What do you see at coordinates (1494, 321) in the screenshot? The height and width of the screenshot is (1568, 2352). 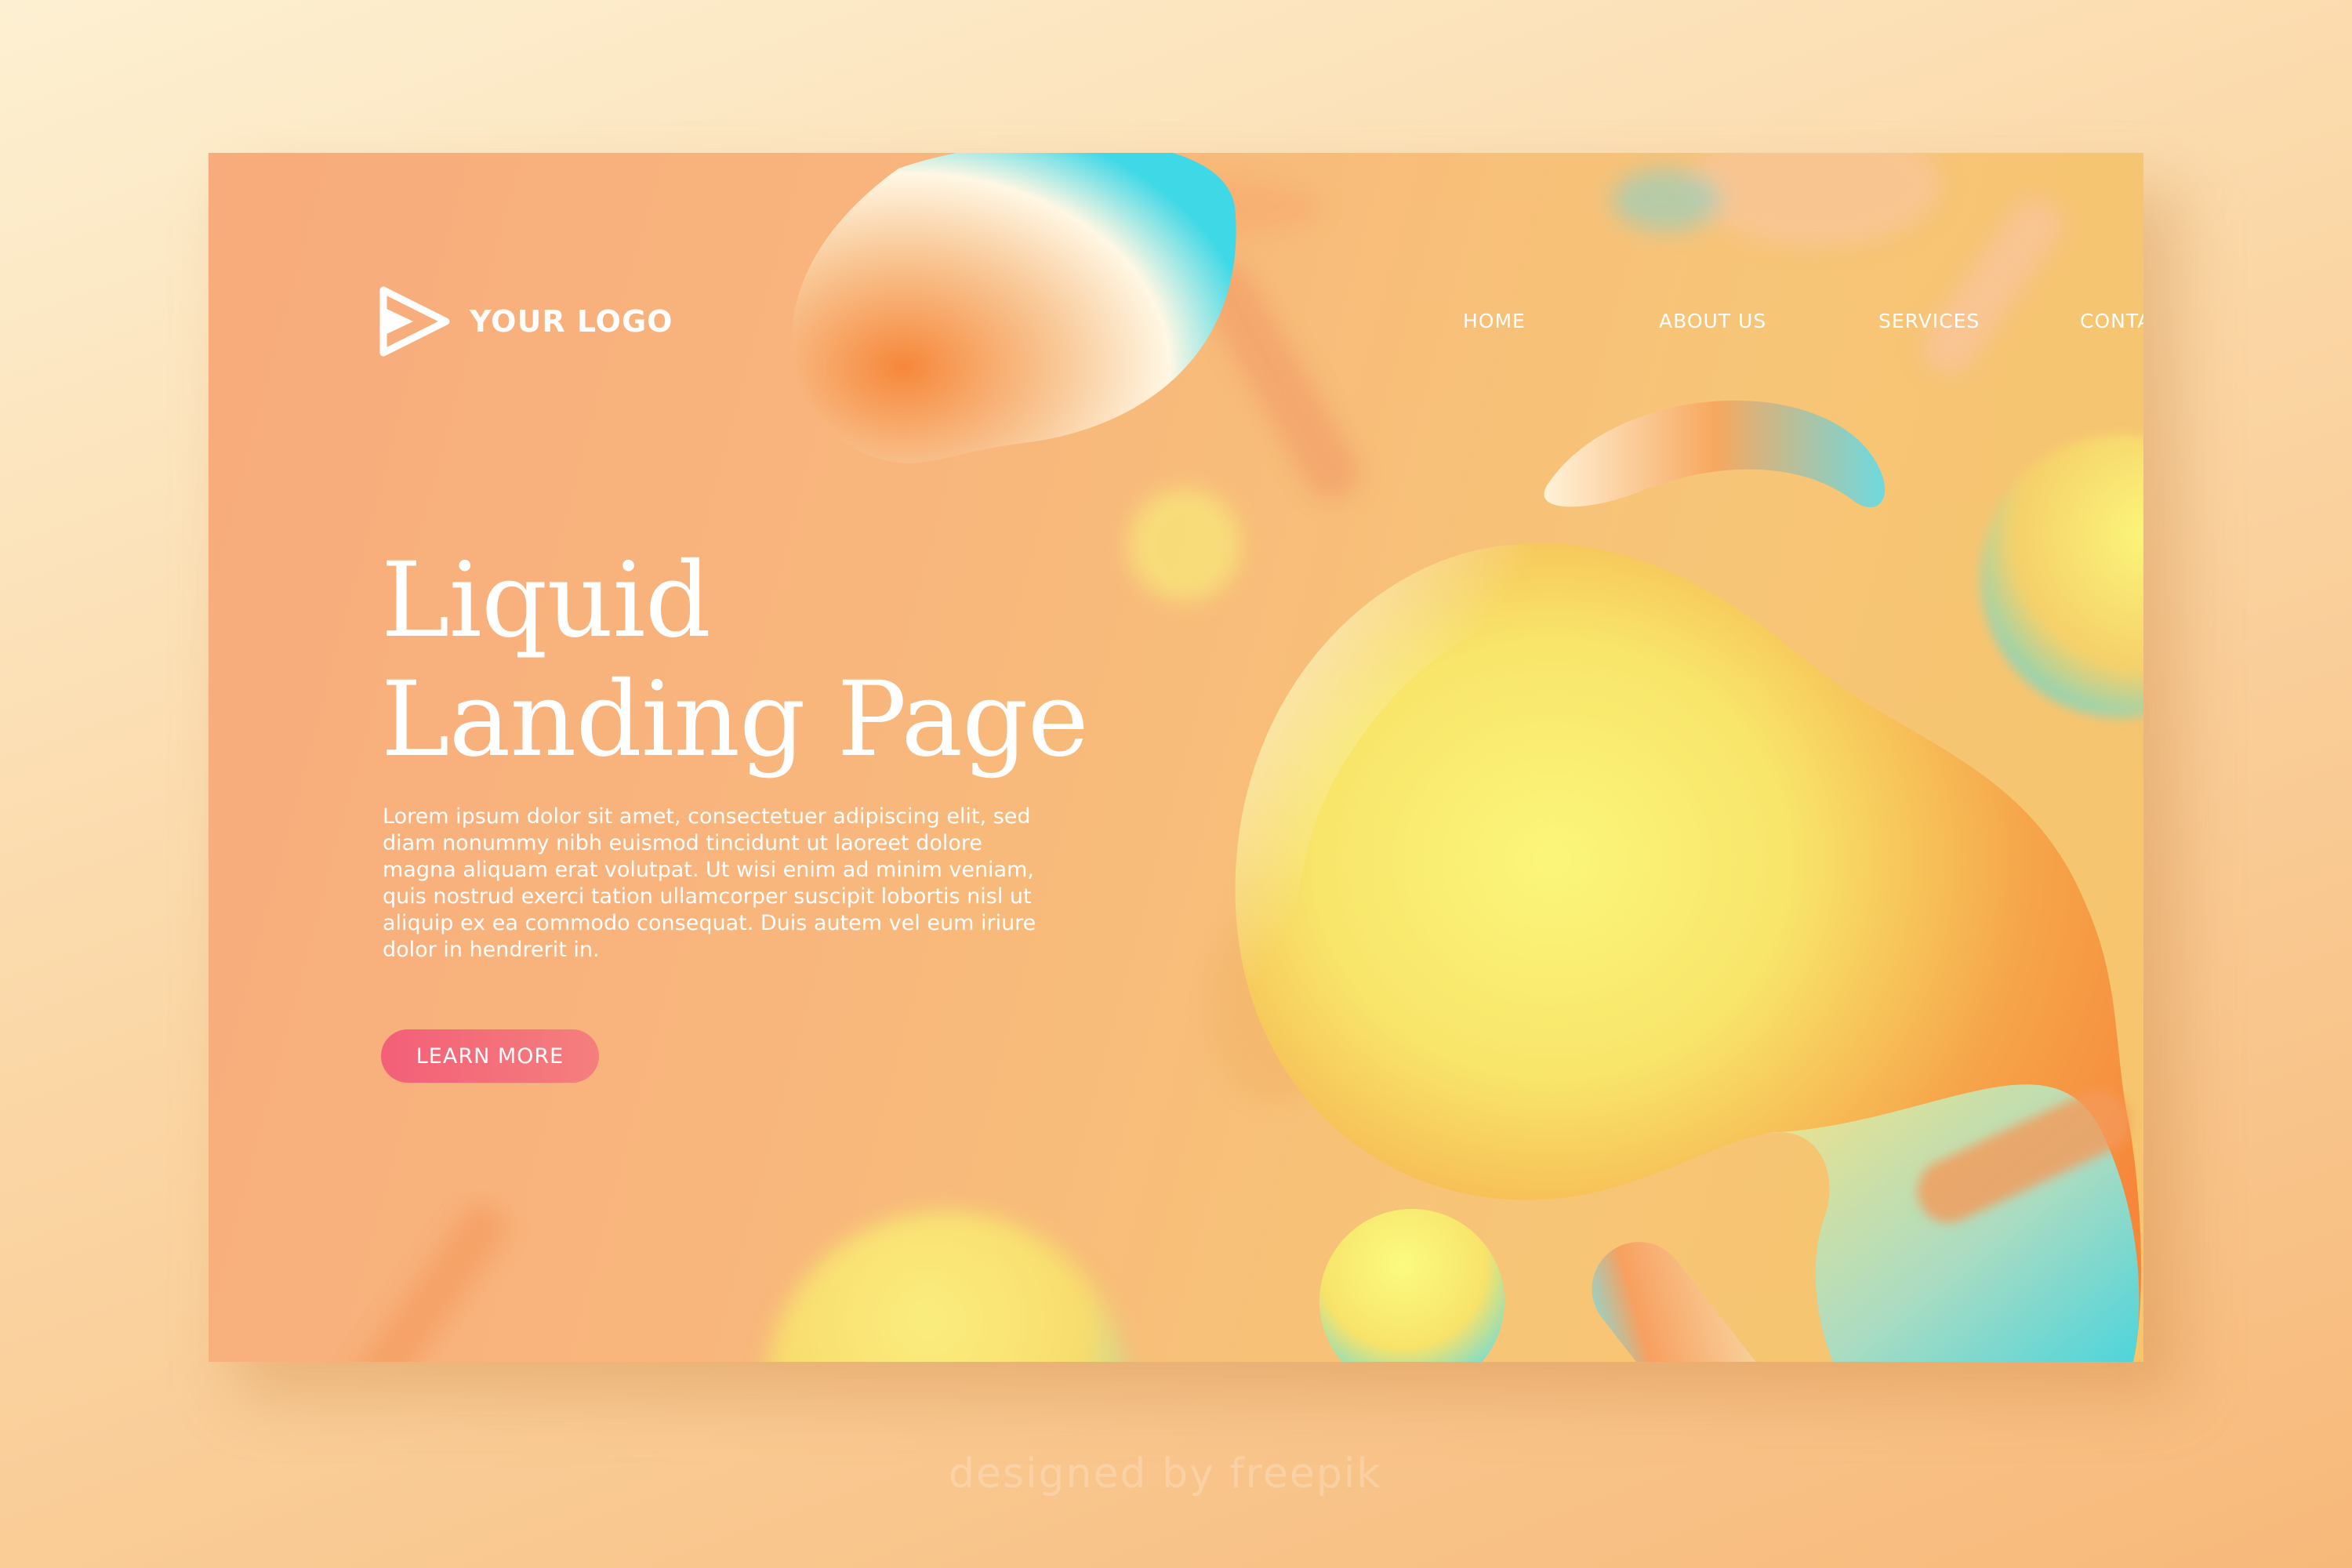 I see `nav-home: HOME` at bounding box center [1494, 321].